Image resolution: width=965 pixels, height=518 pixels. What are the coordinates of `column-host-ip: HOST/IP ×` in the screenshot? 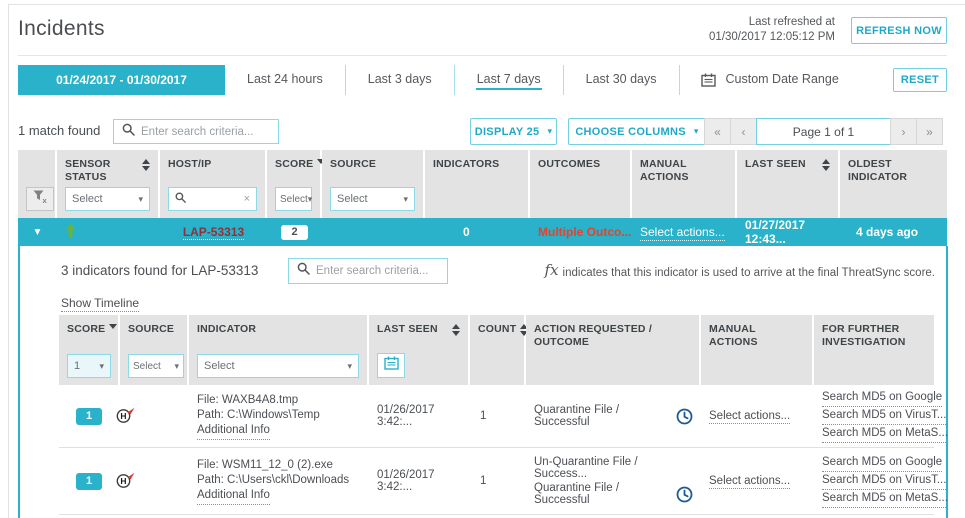 It's located at (213, 184).